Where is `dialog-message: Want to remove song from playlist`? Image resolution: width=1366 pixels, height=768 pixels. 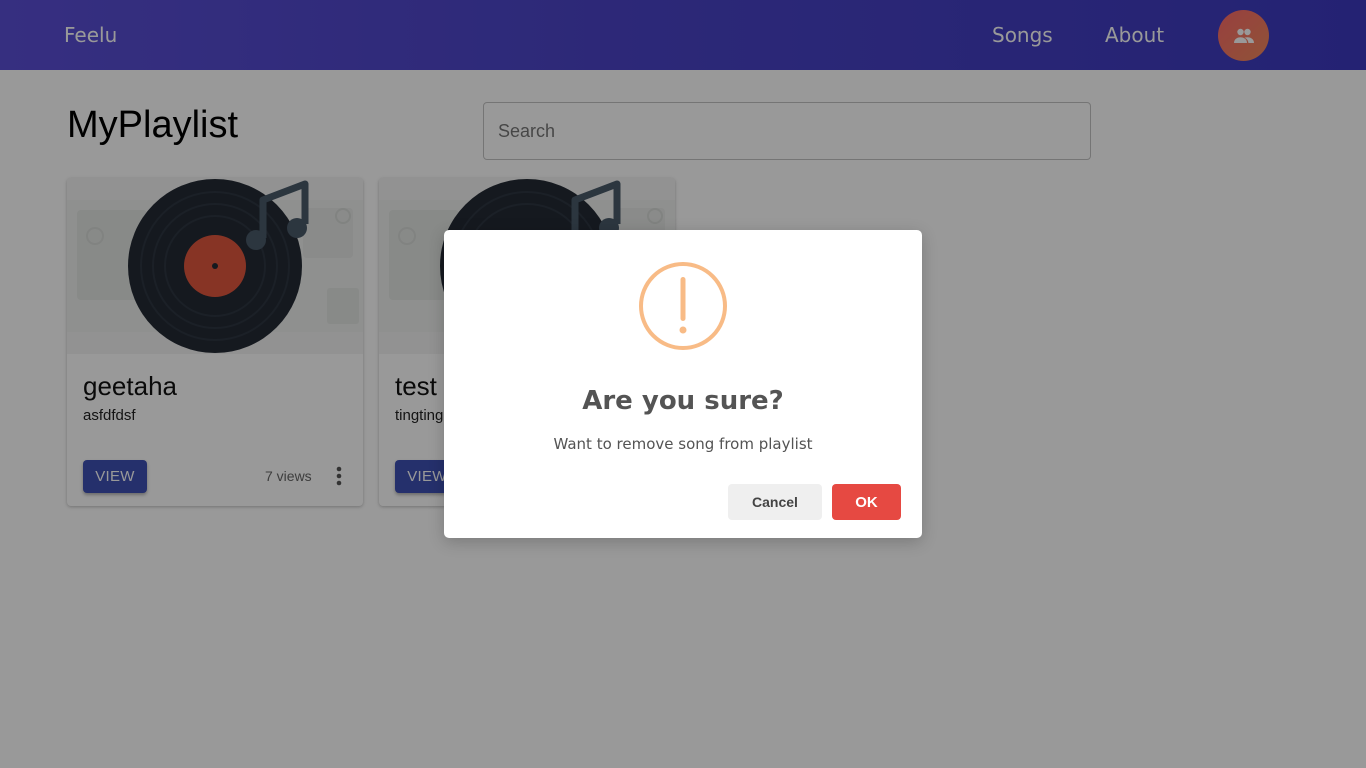
dialog-message: Want to remove song from playlist is located at coordinates (683, 444).